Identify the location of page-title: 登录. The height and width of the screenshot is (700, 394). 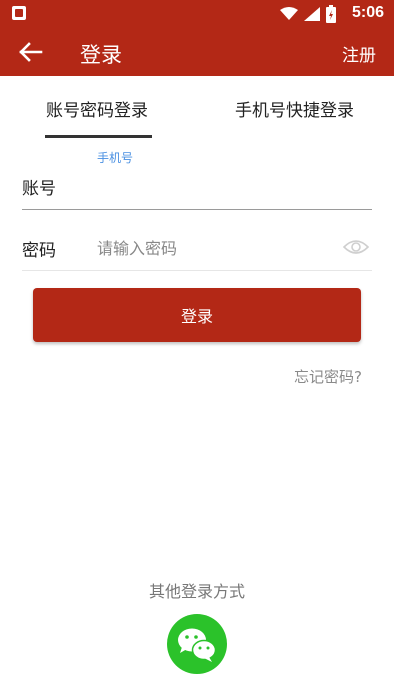
(101, 55).